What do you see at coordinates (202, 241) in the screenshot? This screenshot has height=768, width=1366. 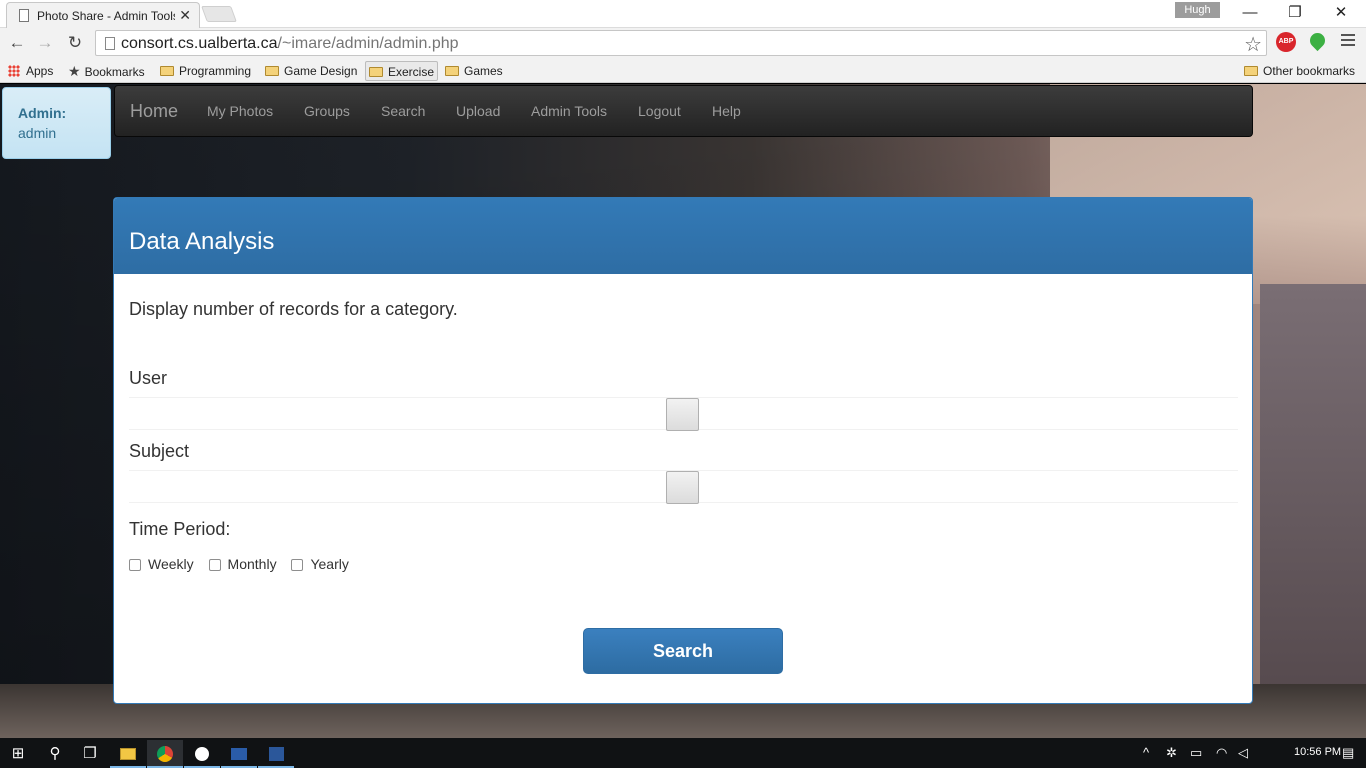 I see `panel-title: Data Analysis` at bounding box center [202, 241].